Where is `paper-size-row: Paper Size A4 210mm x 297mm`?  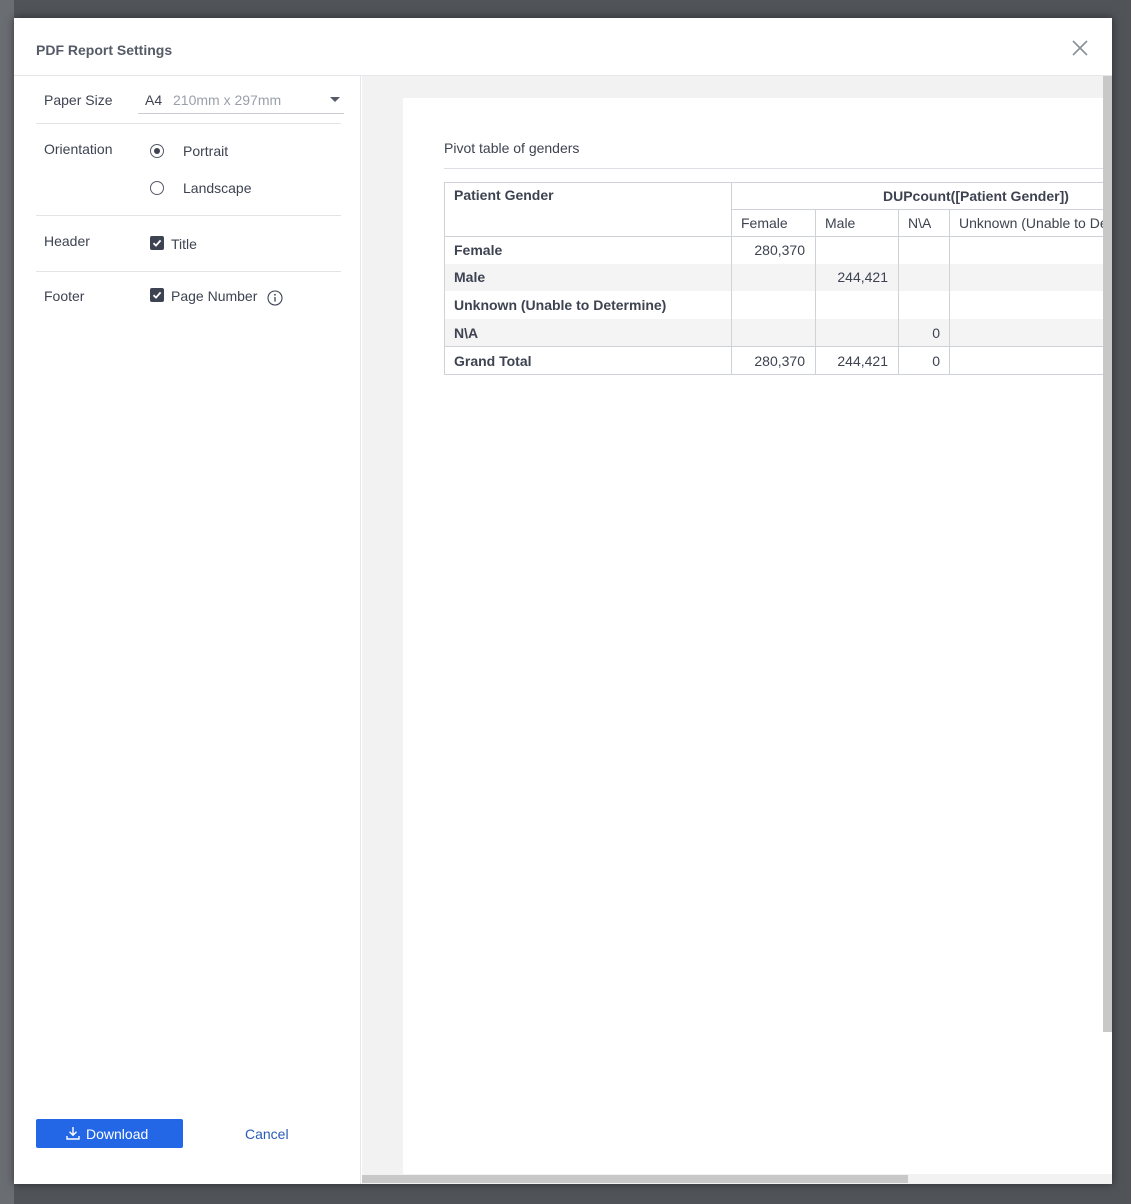 paper-size-row: Paper Size A4 210mm x 297mm is located at coordinates (190, 100).